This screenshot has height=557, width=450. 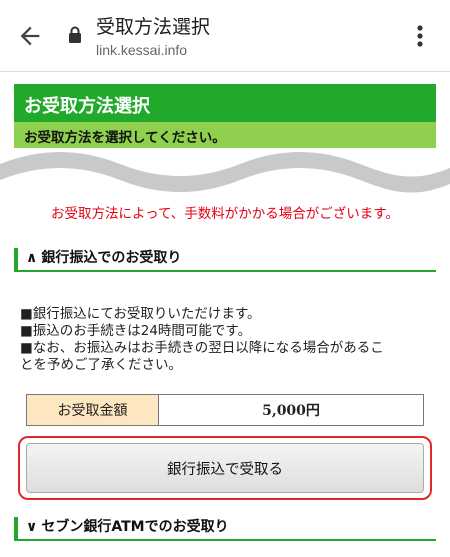 I want to click on section-seven-atm: ∨ セブン銀行ATMでのお受取り, so click(x=225, y=529).